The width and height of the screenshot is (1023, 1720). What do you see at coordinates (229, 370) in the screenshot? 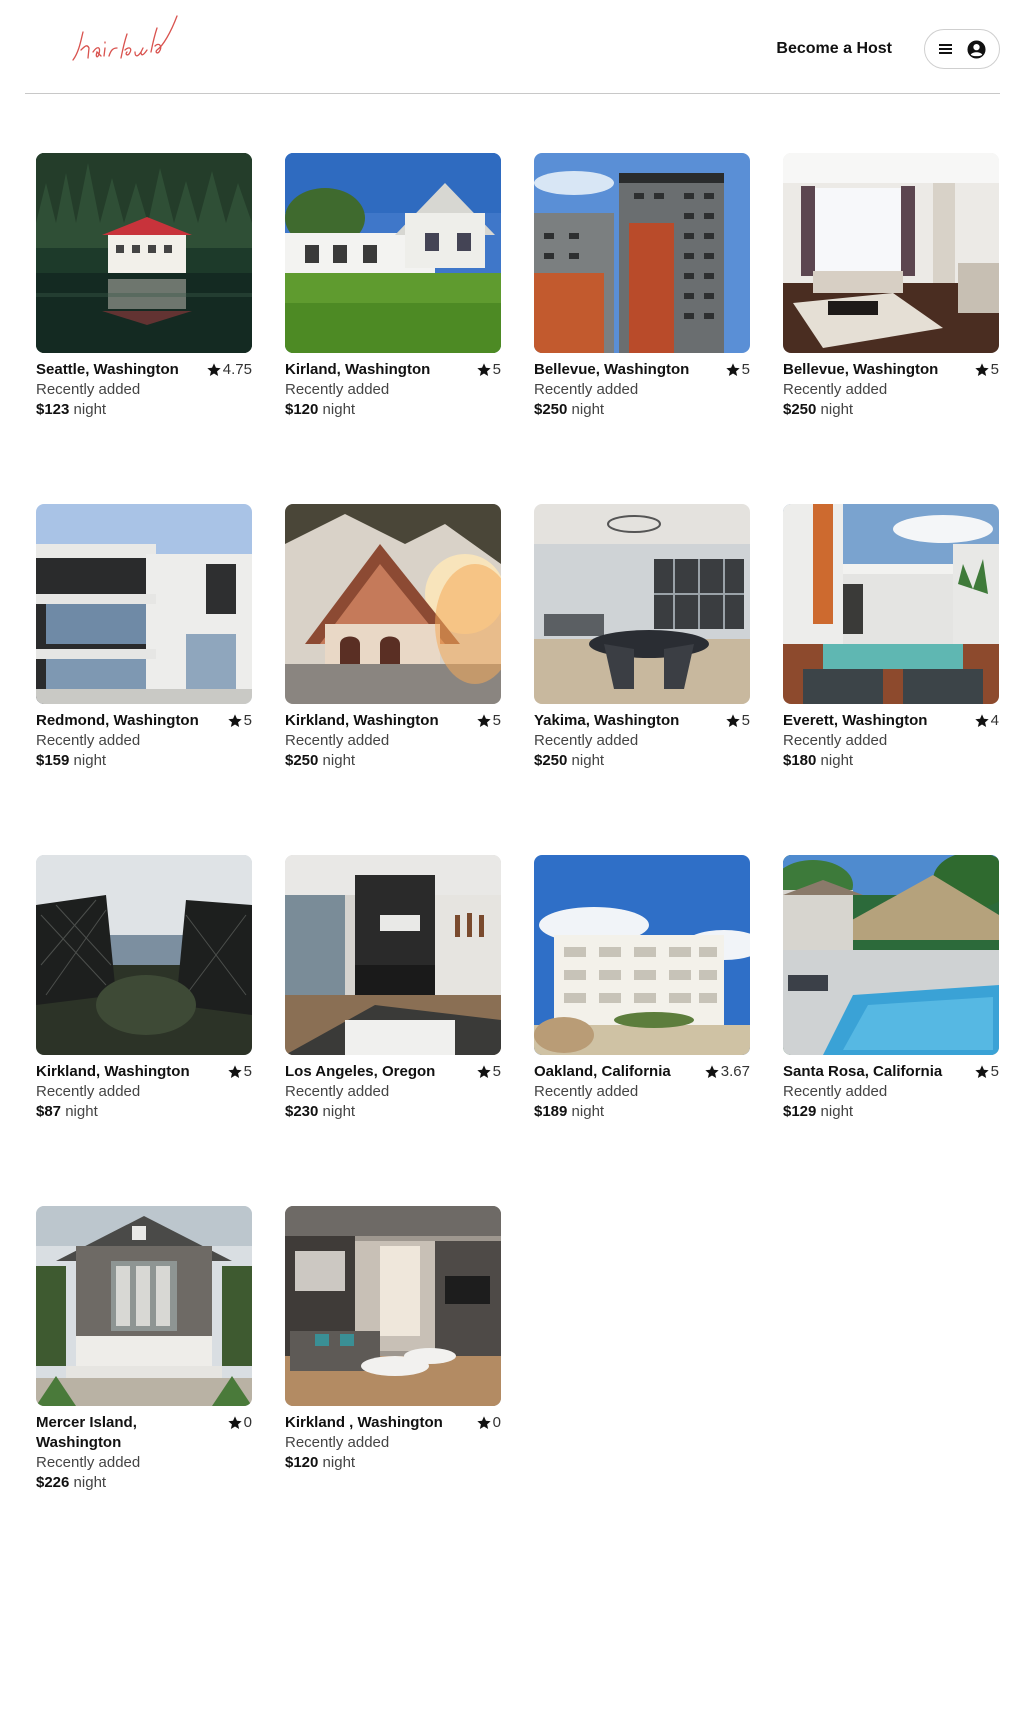
I see `listing-rating: 4.75` at bounding box center [229, 370].